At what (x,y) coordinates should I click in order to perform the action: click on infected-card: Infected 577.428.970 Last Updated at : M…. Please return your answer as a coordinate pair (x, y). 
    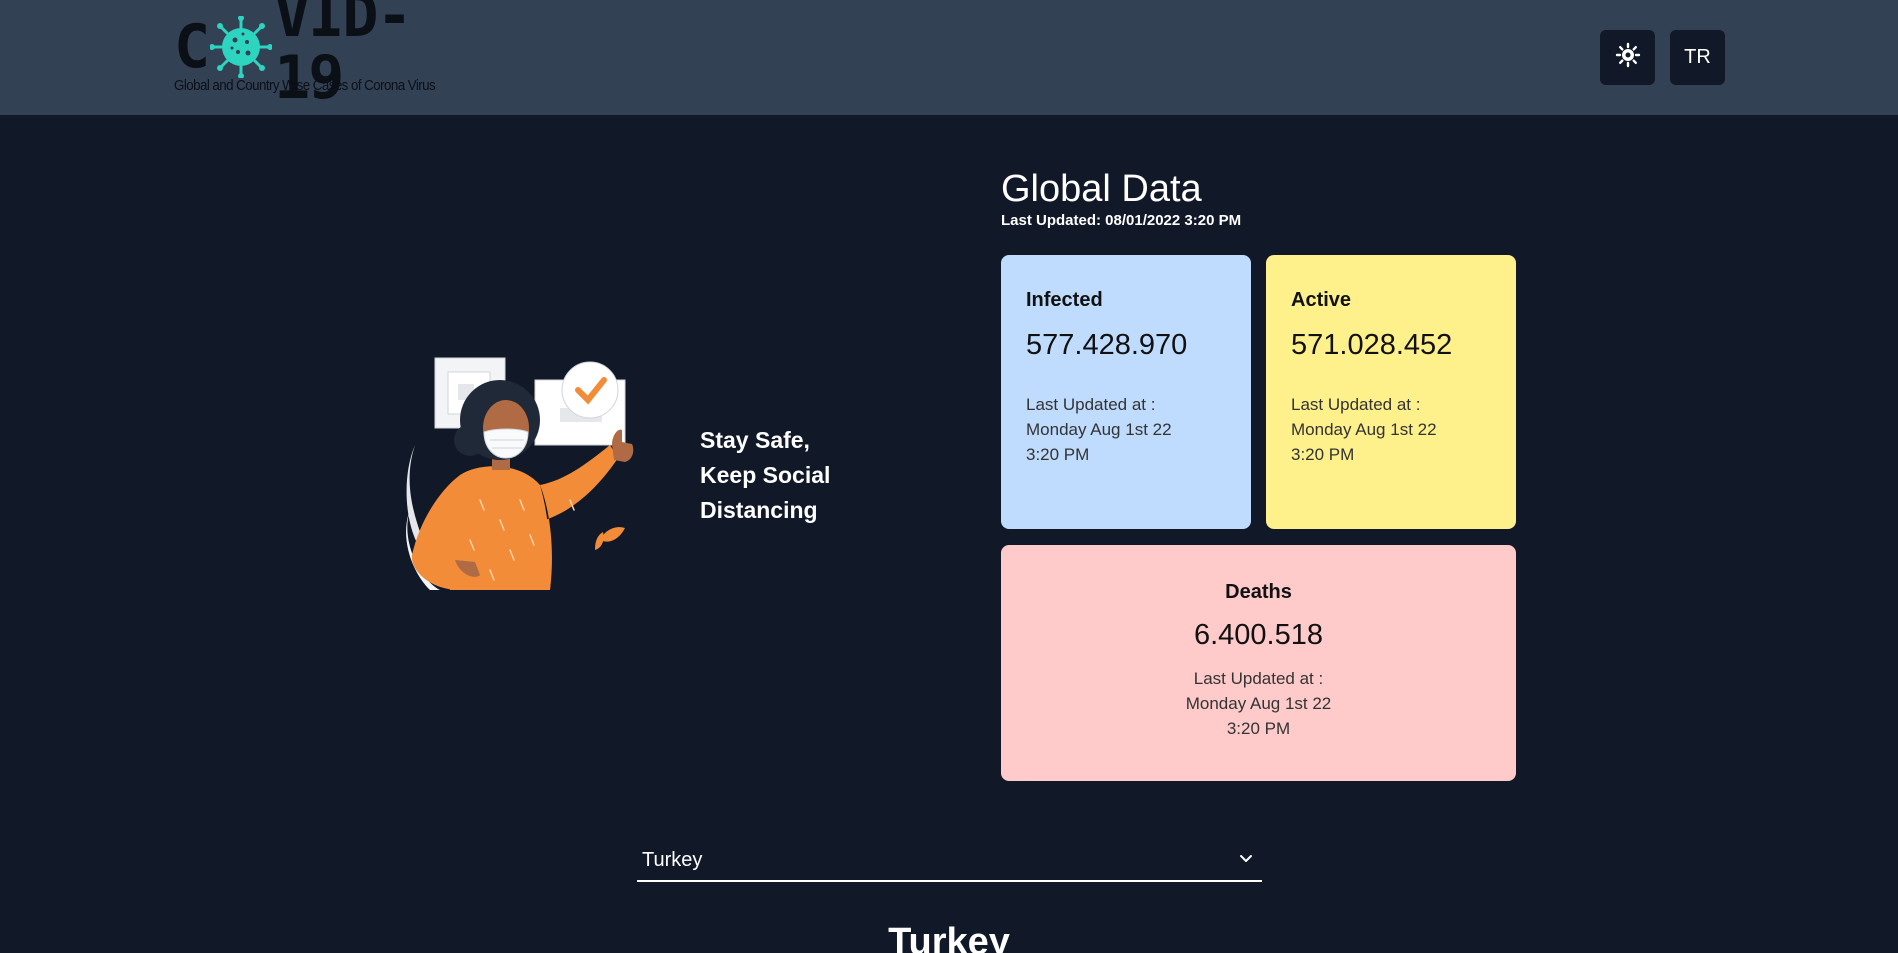
    Looking at the image, I should click on (1126, 392).